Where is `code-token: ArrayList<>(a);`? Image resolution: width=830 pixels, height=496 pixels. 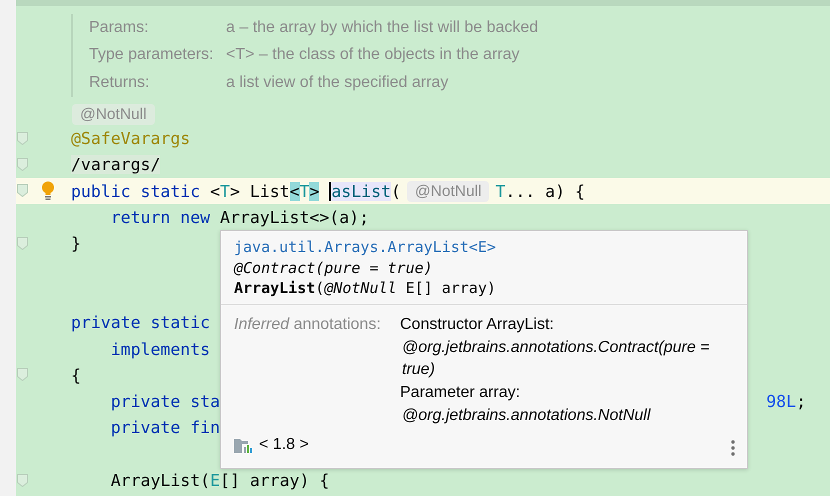 code-token: ArrayList<>(a); is located at coordinates (295, 218).